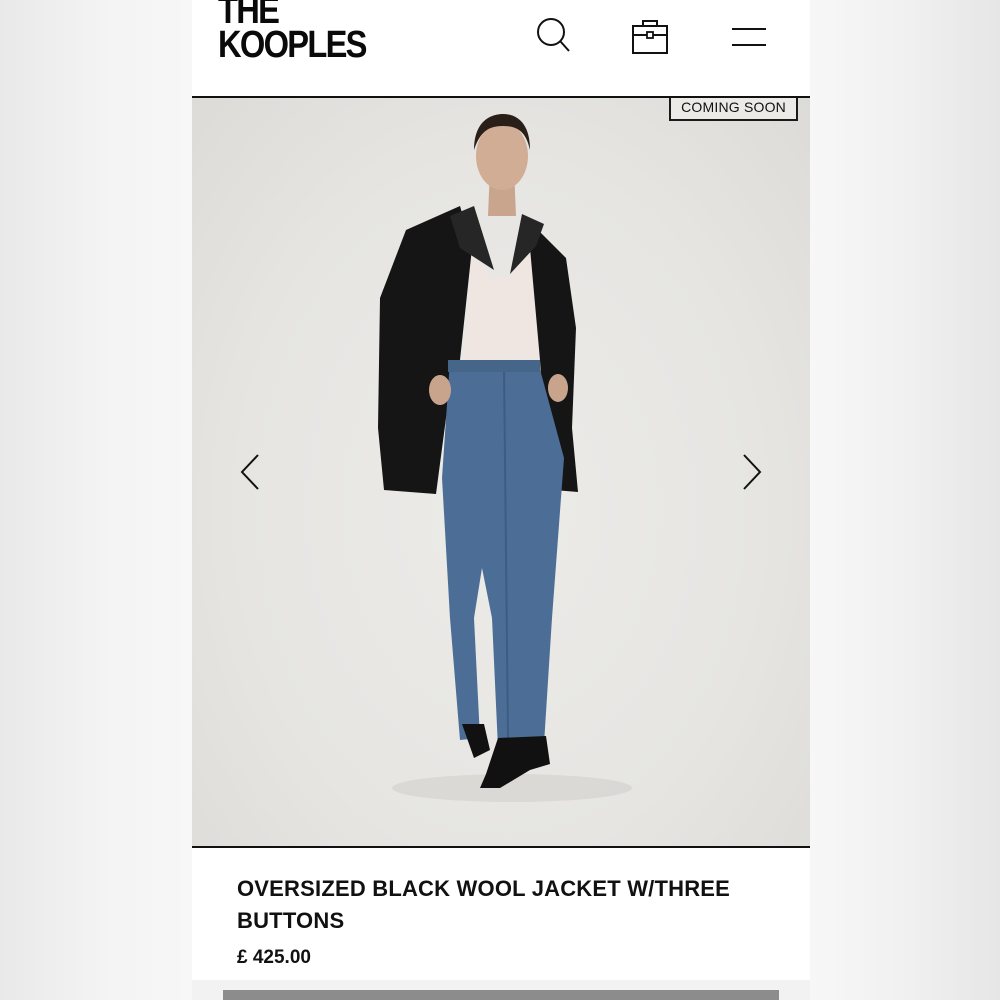 The height and width of the screenshot is (1000, 1000). I want to click on chevron-right-icon, so click(752, 472).